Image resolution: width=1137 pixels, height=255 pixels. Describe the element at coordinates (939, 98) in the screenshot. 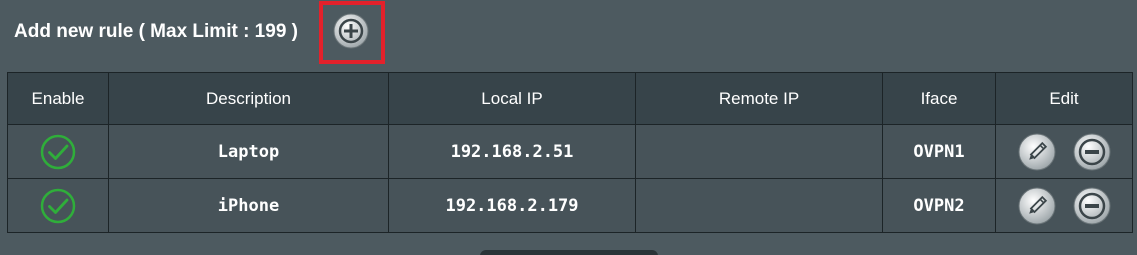

I see `column-header-iface: Iface` at that location.